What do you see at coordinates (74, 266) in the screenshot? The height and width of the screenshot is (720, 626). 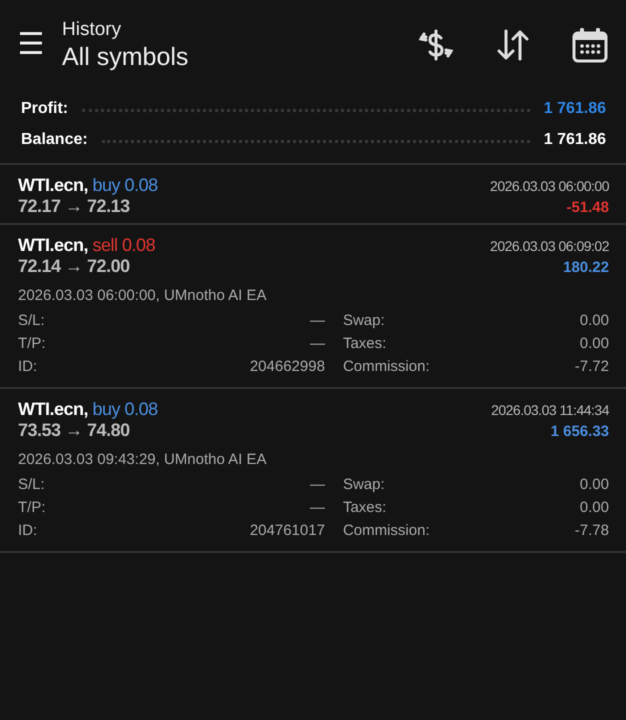 I see `deal-prices: 72.14 → 72.00` at bounding box center [74, 266].